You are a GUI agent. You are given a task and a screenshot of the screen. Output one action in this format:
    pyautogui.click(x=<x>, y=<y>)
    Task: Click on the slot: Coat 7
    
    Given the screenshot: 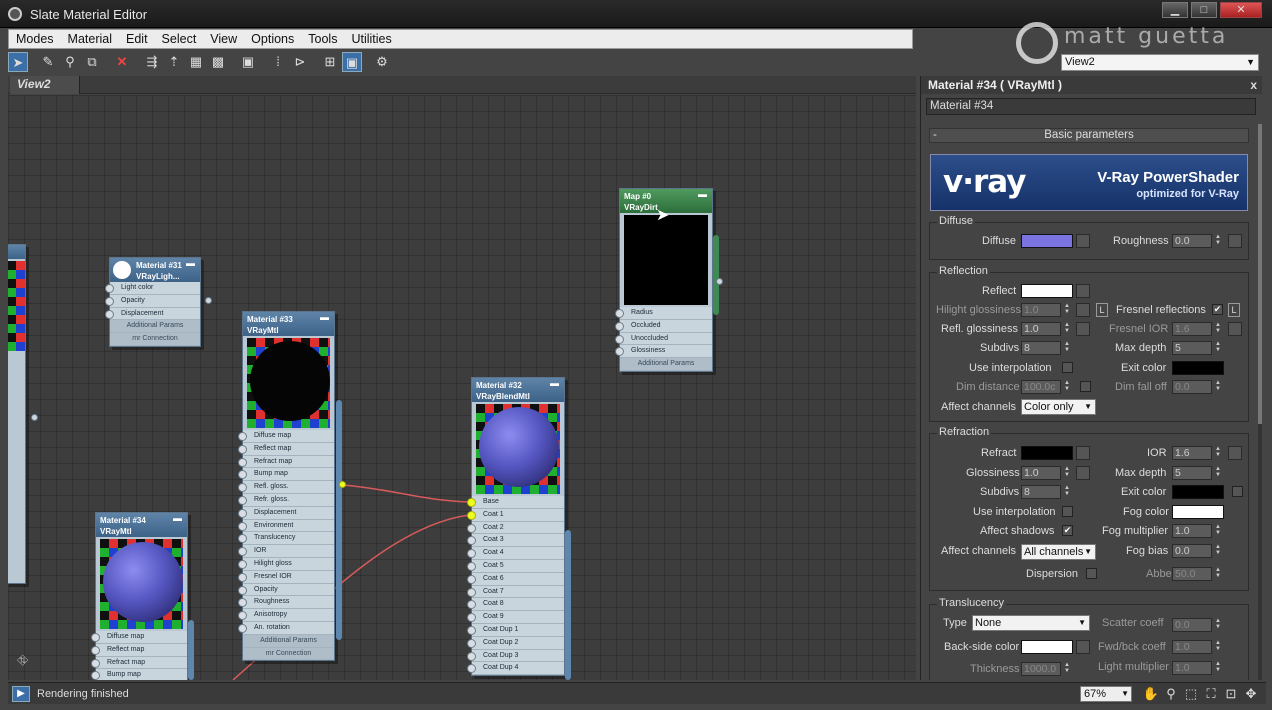 What is the action you would take?
    pyautogui.click(x=515, y=592)
    